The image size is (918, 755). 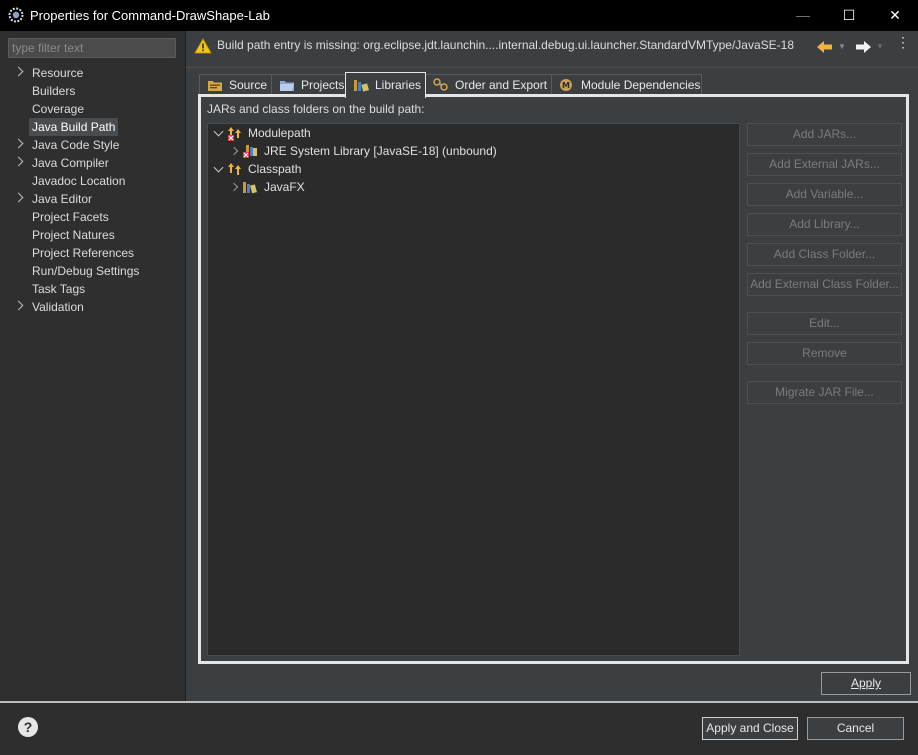 I want to click on nav-item-label: Project References, so click(x=83, y=253).